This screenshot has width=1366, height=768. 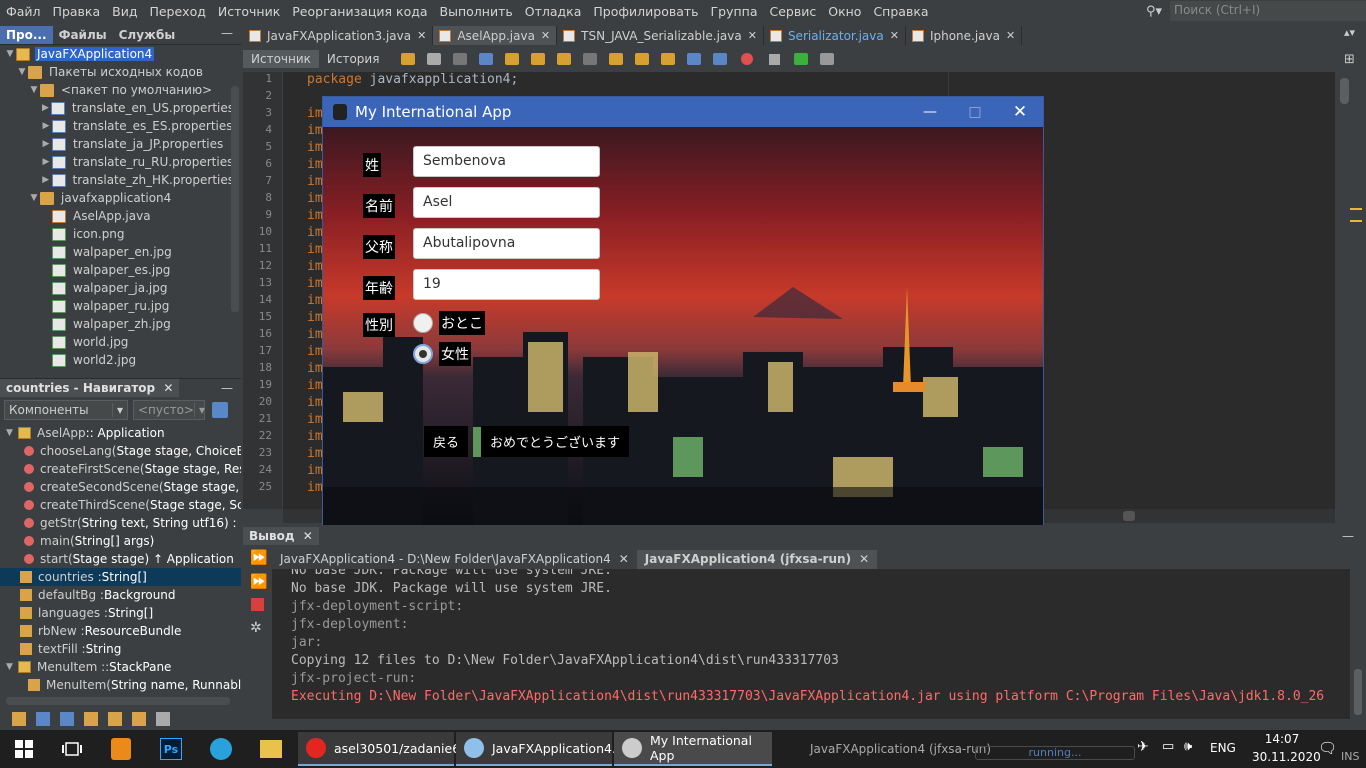 What do you see at coordinates (793, 11) in the screenshot?
I see `menu-item: Сервис` at bounding box center [793, 11].